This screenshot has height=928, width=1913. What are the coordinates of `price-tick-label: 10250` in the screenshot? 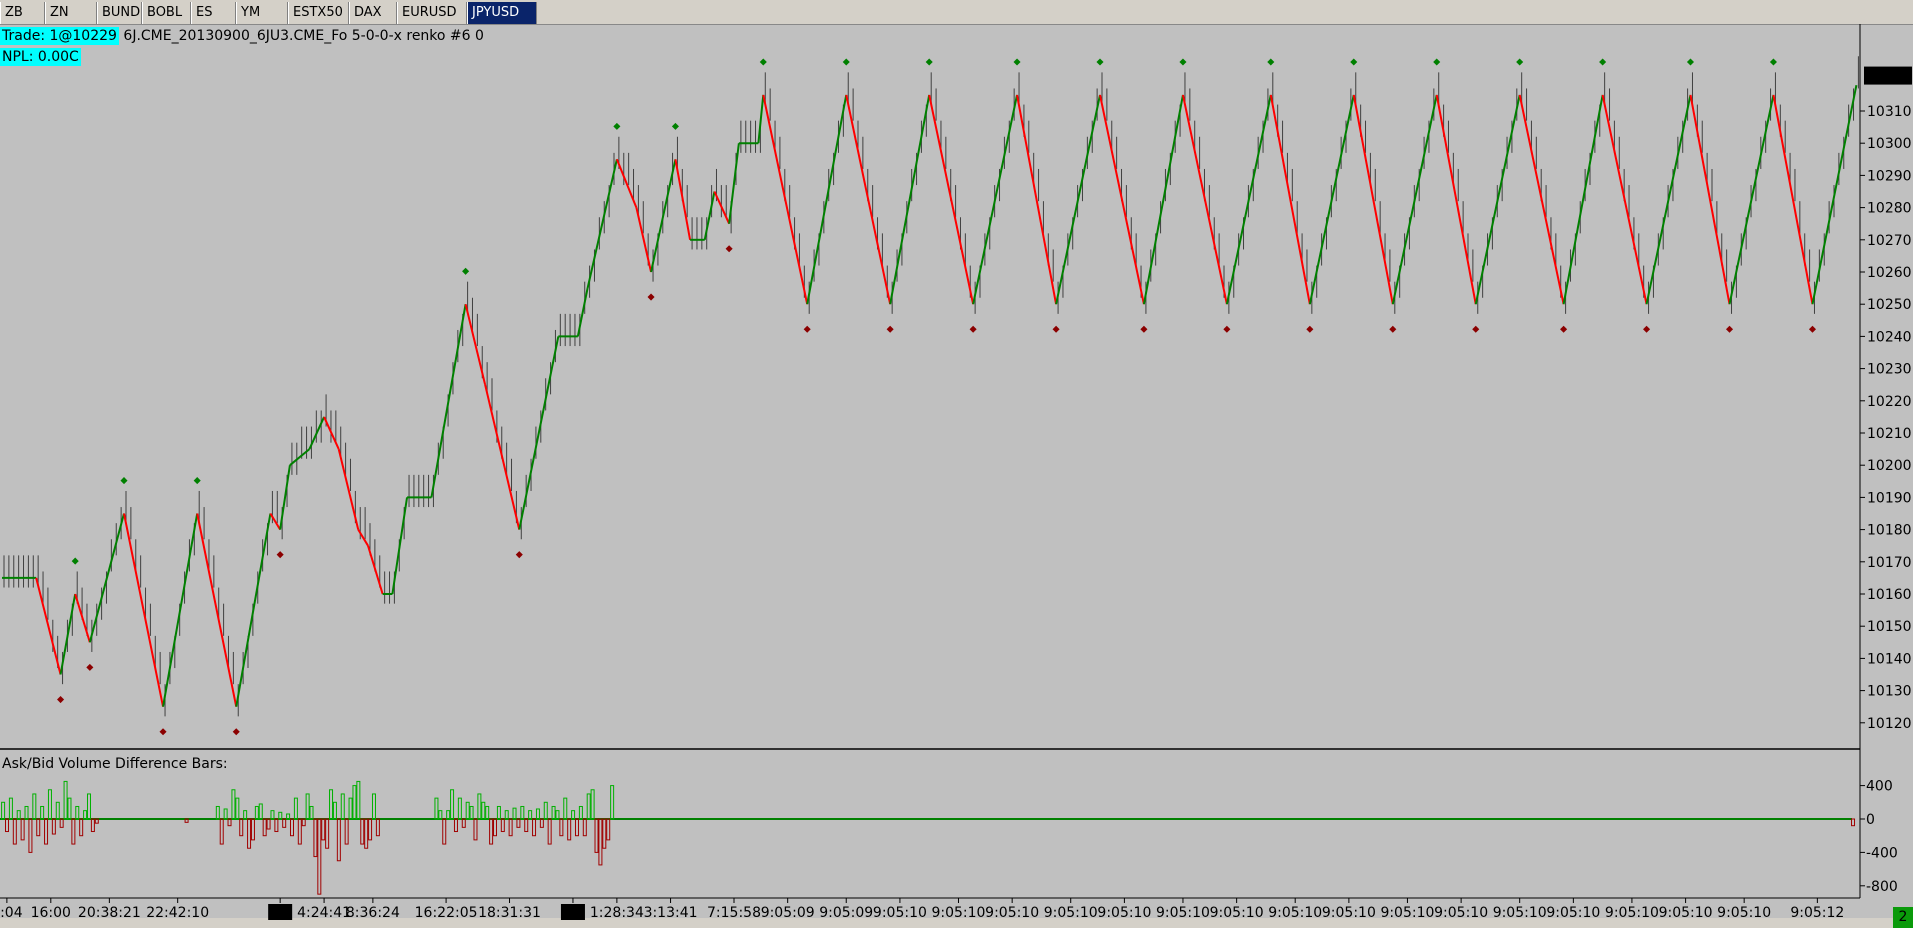 It's located at (1889, 305).